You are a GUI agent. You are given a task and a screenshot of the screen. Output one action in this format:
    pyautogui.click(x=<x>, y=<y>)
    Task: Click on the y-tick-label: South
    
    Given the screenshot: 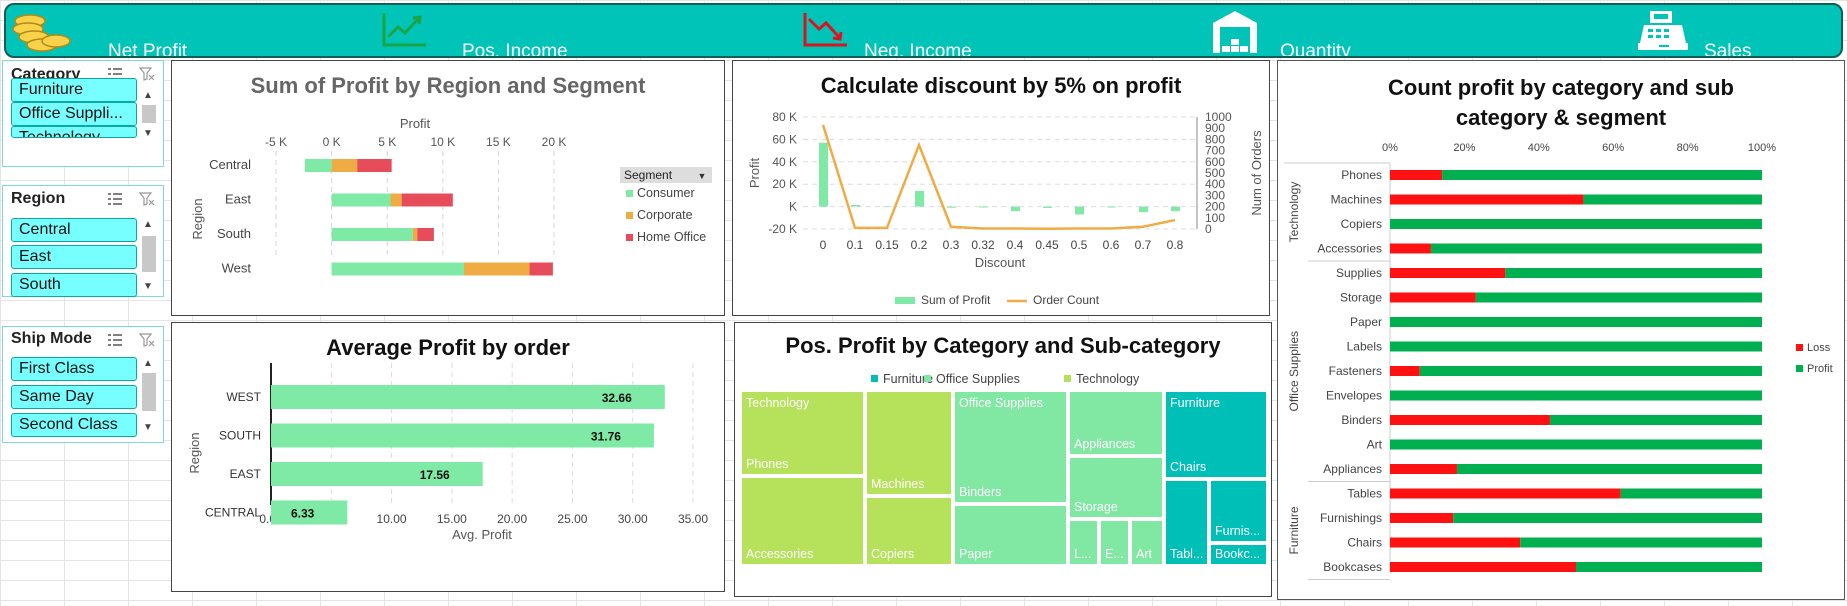 What is the action you would take?
    pyautogui.click(x=234, y=233)
    